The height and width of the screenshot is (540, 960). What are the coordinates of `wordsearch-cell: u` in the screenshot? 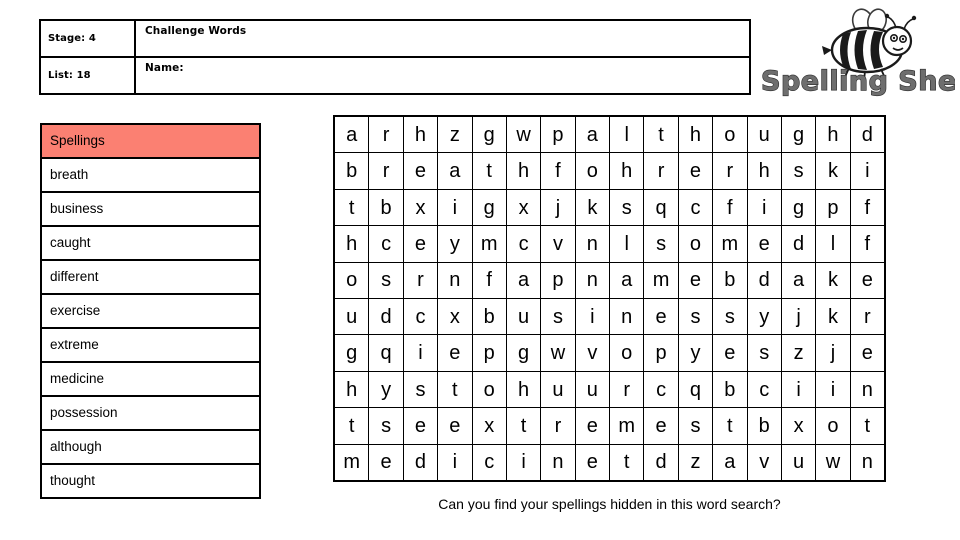 It's located at (765, 135).